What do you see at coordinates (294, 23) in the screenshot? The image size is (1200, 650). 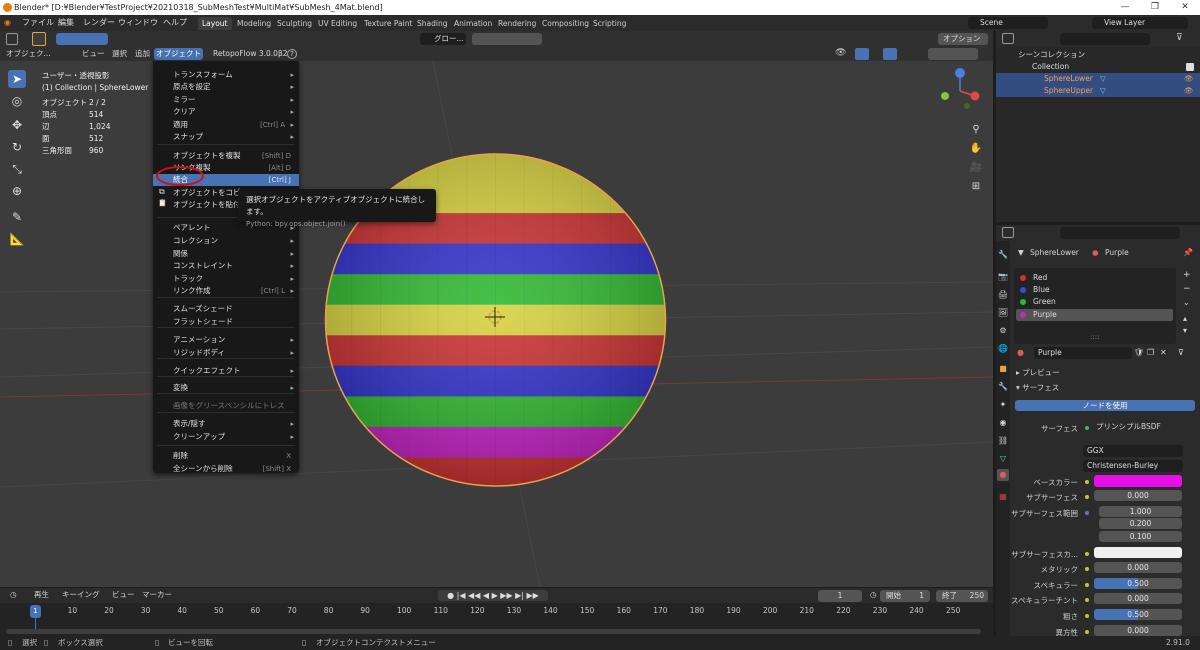 I see `tab-sculpting: Sculpting` at bounding box center [294, 23].